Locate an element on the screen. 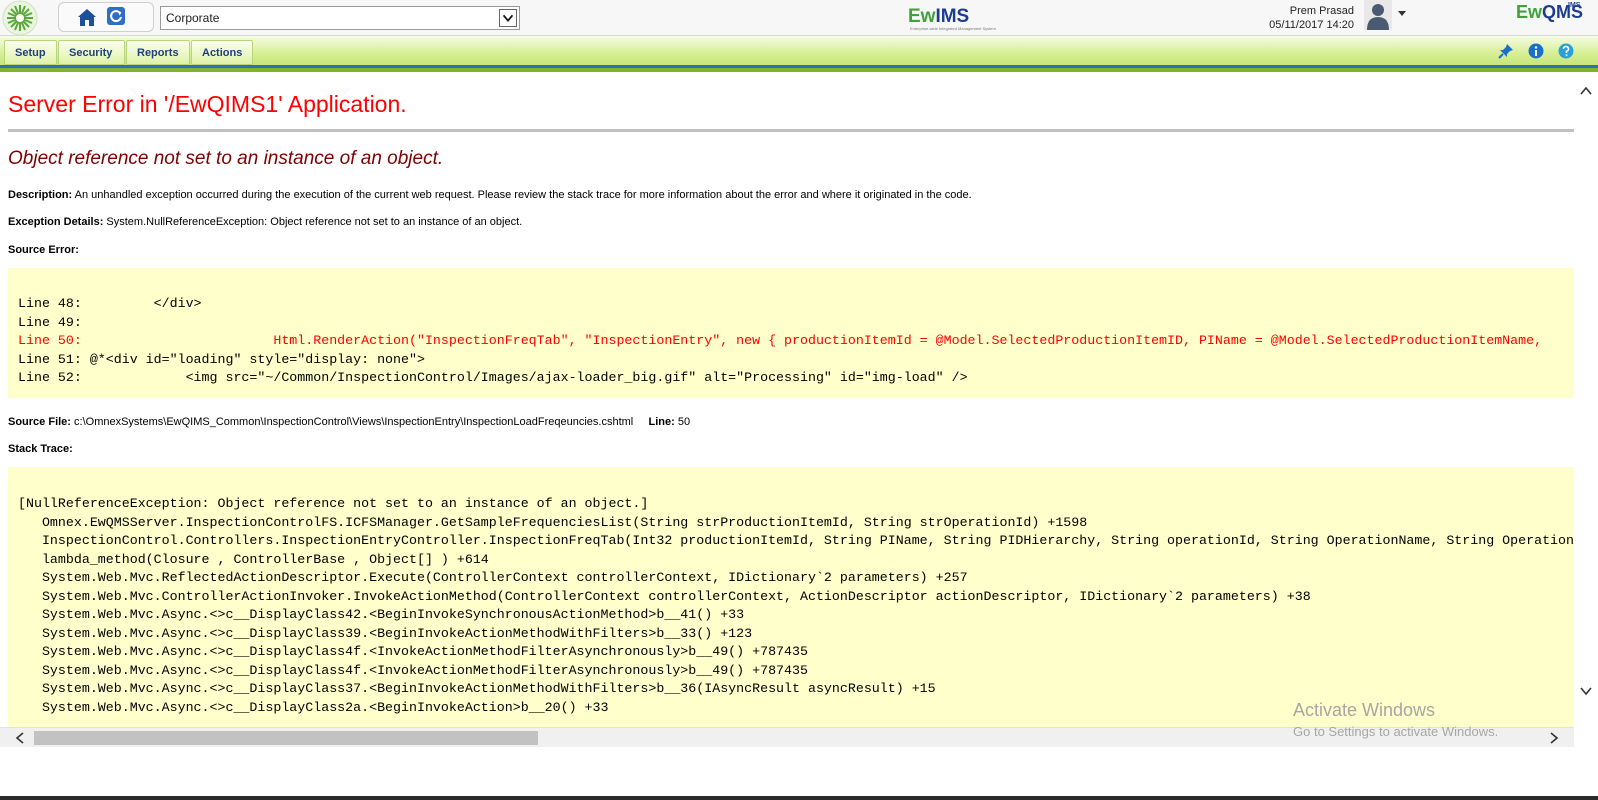  refresh-icon is located at coordinates (116, 16).